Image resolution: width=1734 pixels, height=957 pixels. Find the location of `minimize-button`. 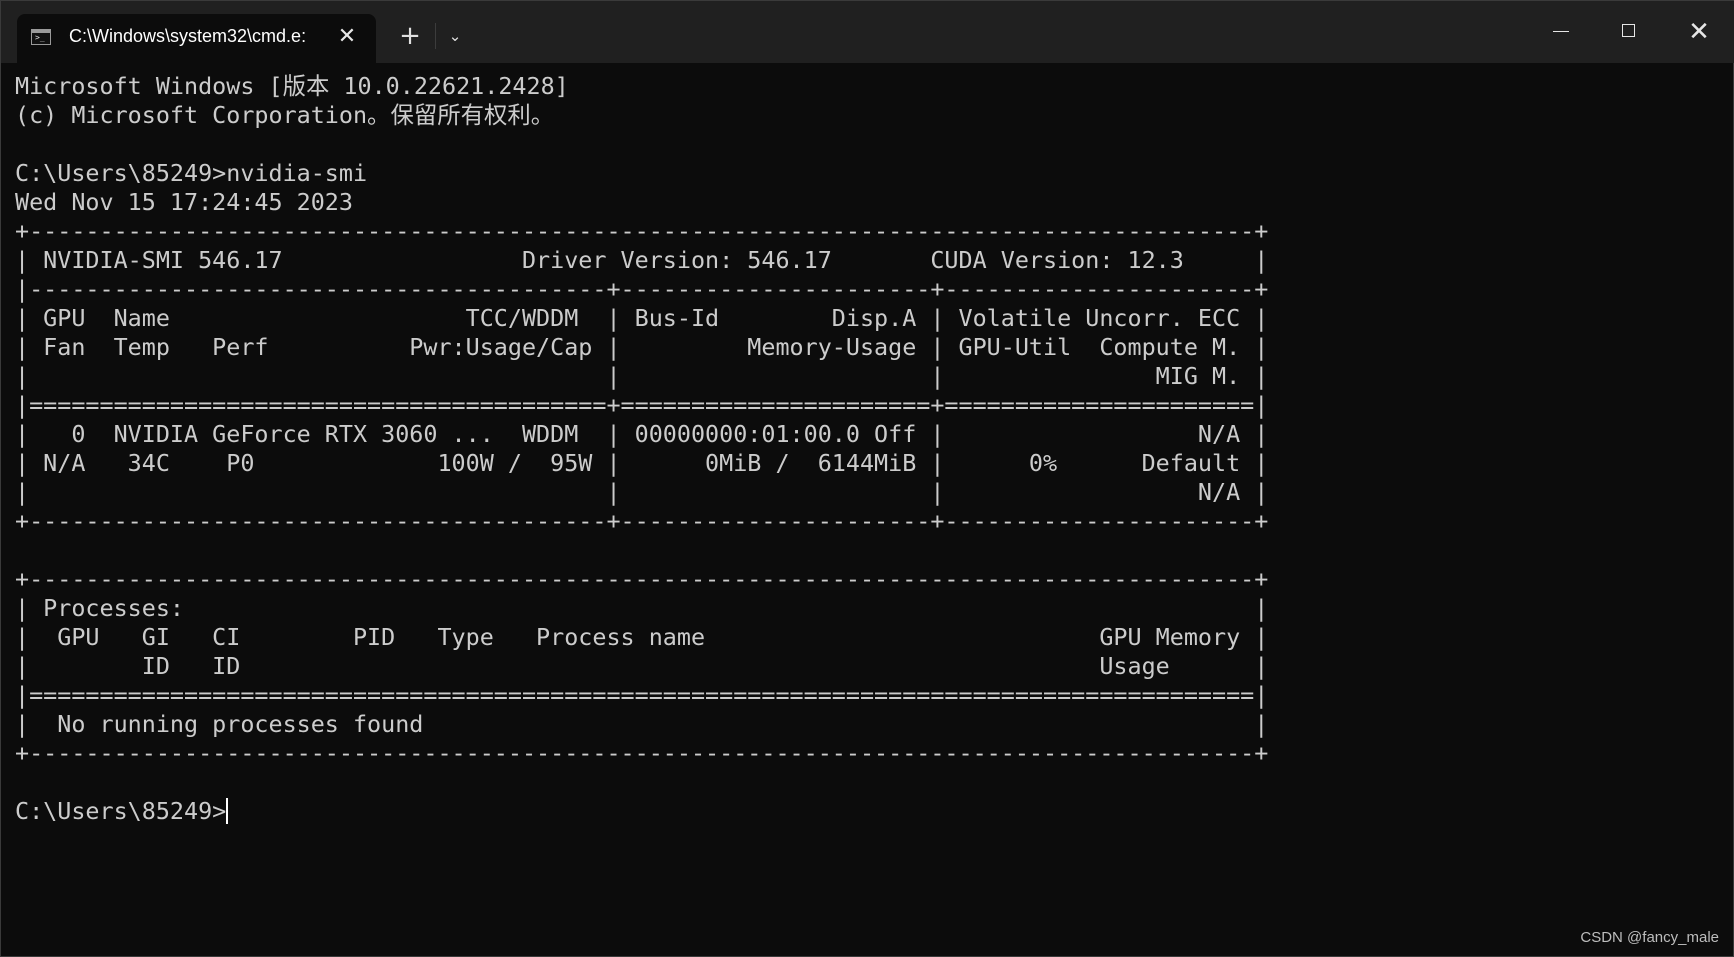

minimize-button is located at coordinates (1561, 32).